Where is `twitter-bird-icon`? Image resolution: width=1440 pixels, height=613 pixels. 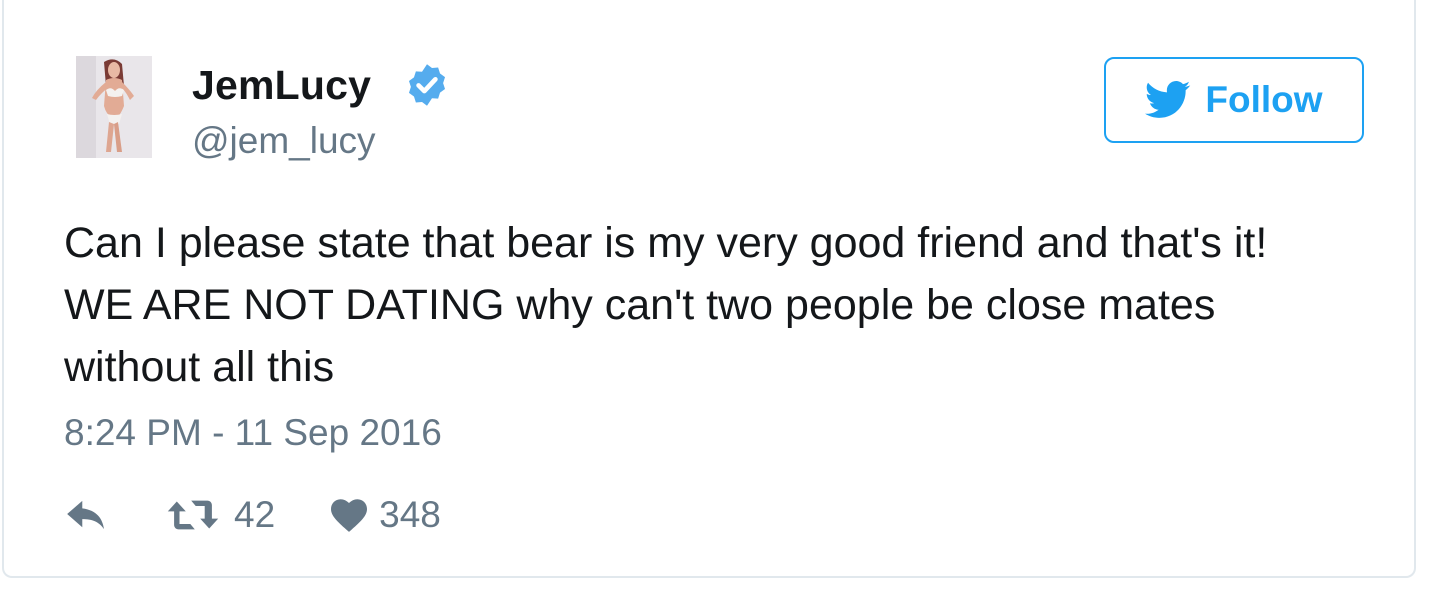
twitter-bird-icon is located at coordinates (1168, 99).